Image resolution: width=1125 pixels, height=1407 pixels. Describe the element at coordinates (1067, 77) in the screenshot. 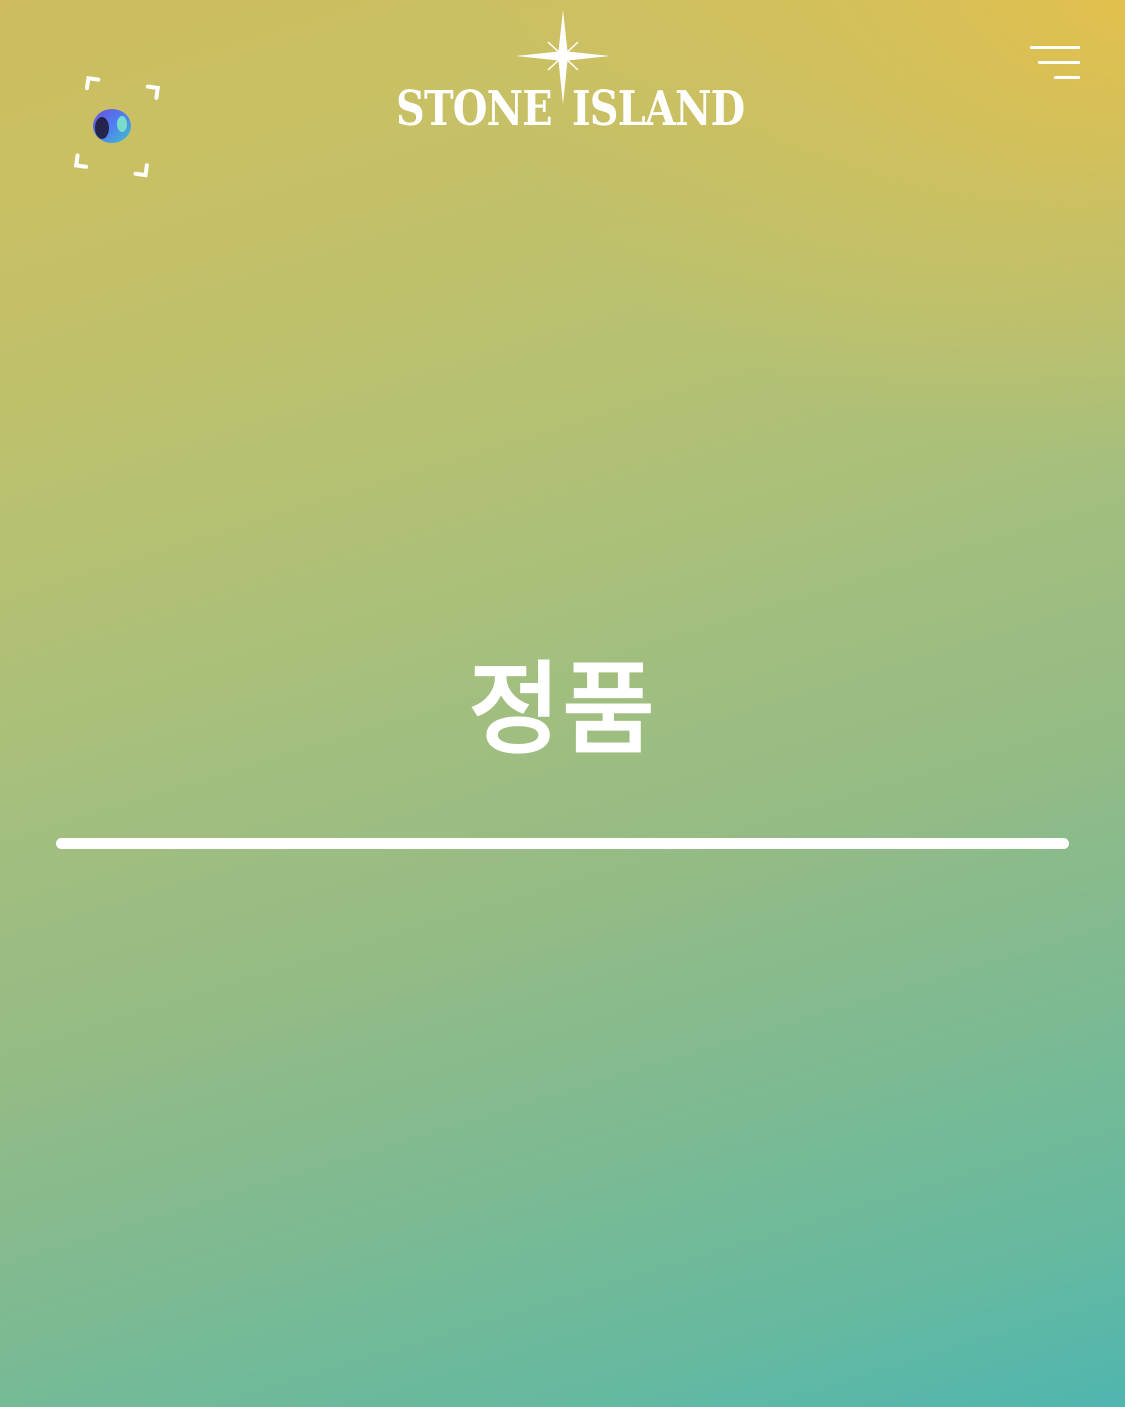

I see `menu-line-bottom` at that location.